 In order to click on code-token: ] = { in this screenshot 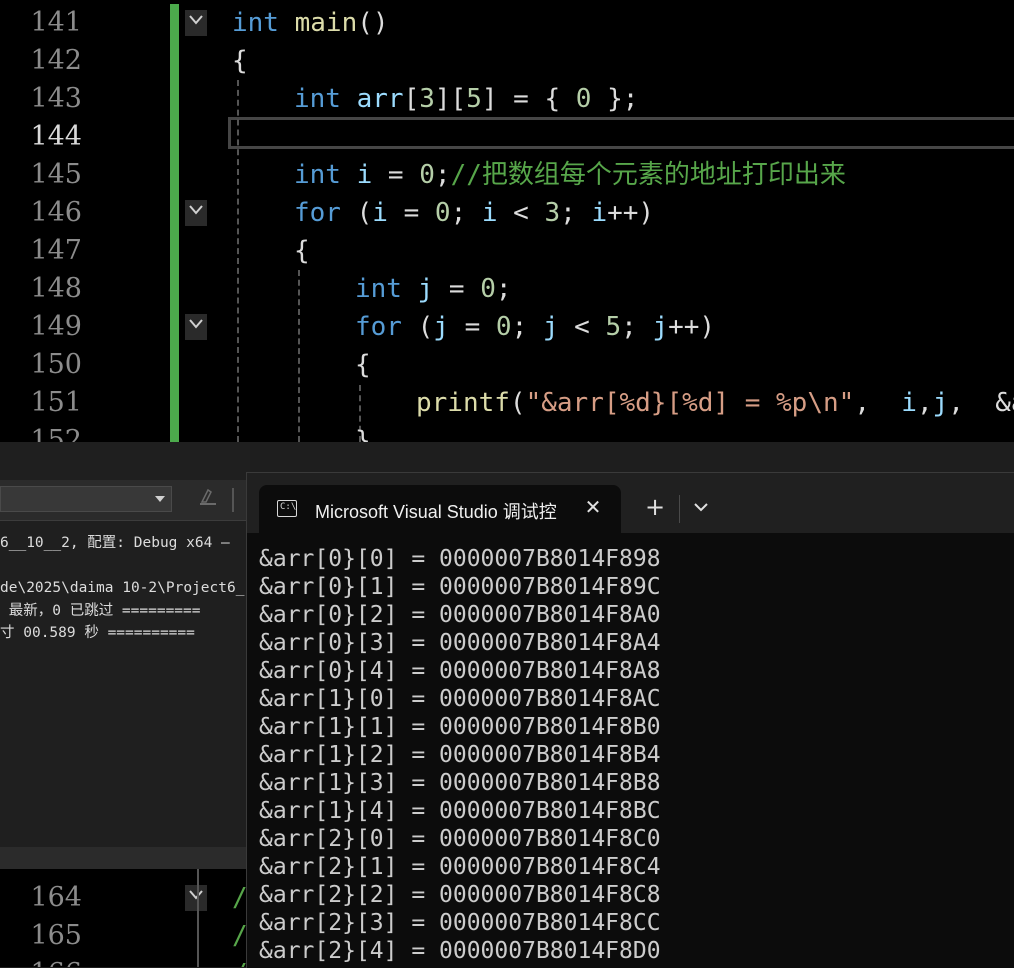, I will do `click(528, 99)`.